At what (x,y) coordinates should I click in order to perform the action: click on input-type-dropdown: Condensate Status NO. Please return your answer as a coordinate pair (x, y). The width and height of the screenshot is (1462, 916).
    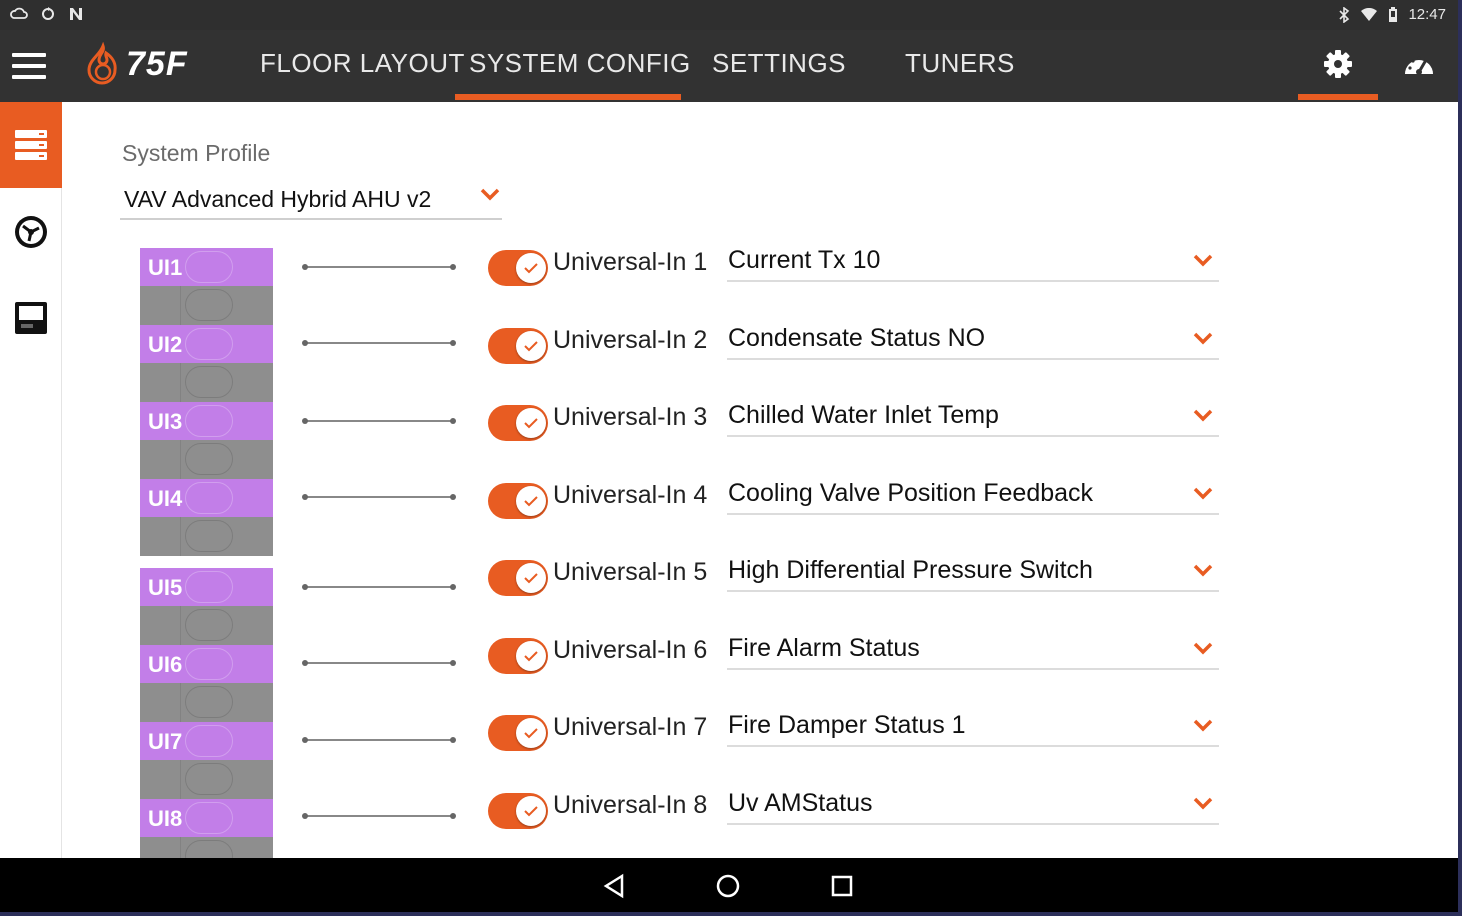
    Looking at the image, I should click on (973, 340).